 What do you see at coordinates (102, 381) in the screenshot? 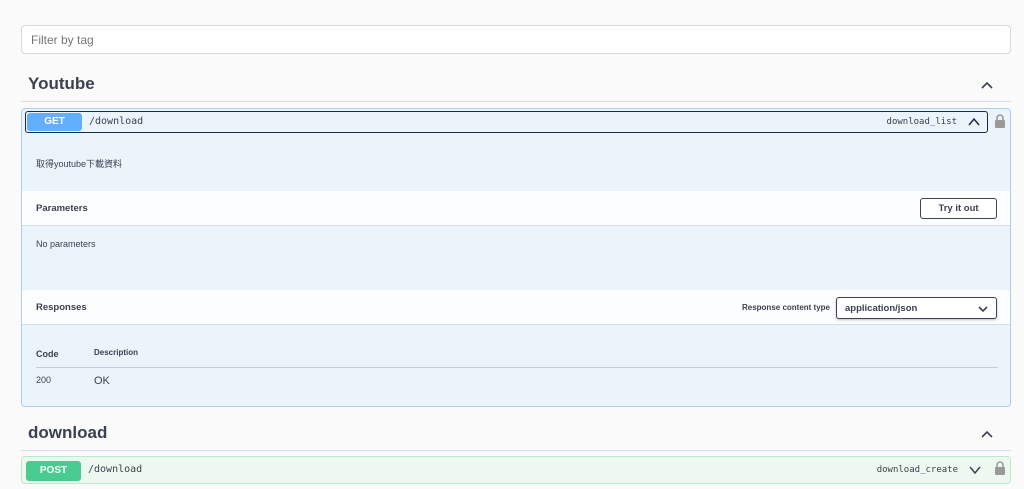
I see `response-description: OK` at bounding box center [102, 381].